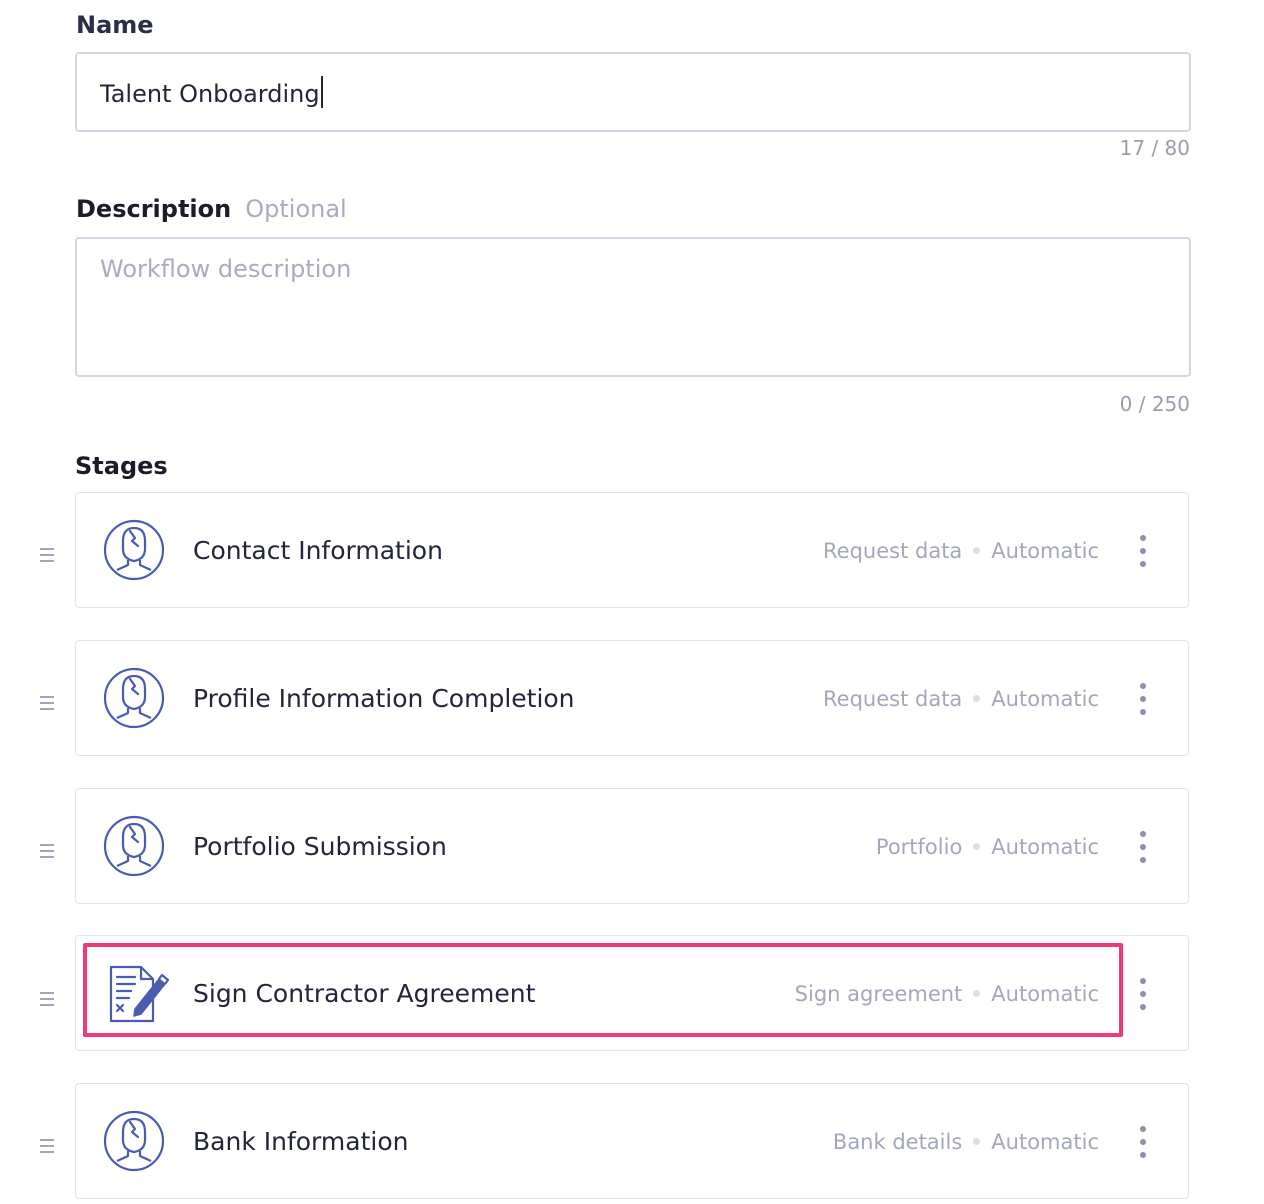  I want to click on stage-title: Bank Information, so click(301, 1141).